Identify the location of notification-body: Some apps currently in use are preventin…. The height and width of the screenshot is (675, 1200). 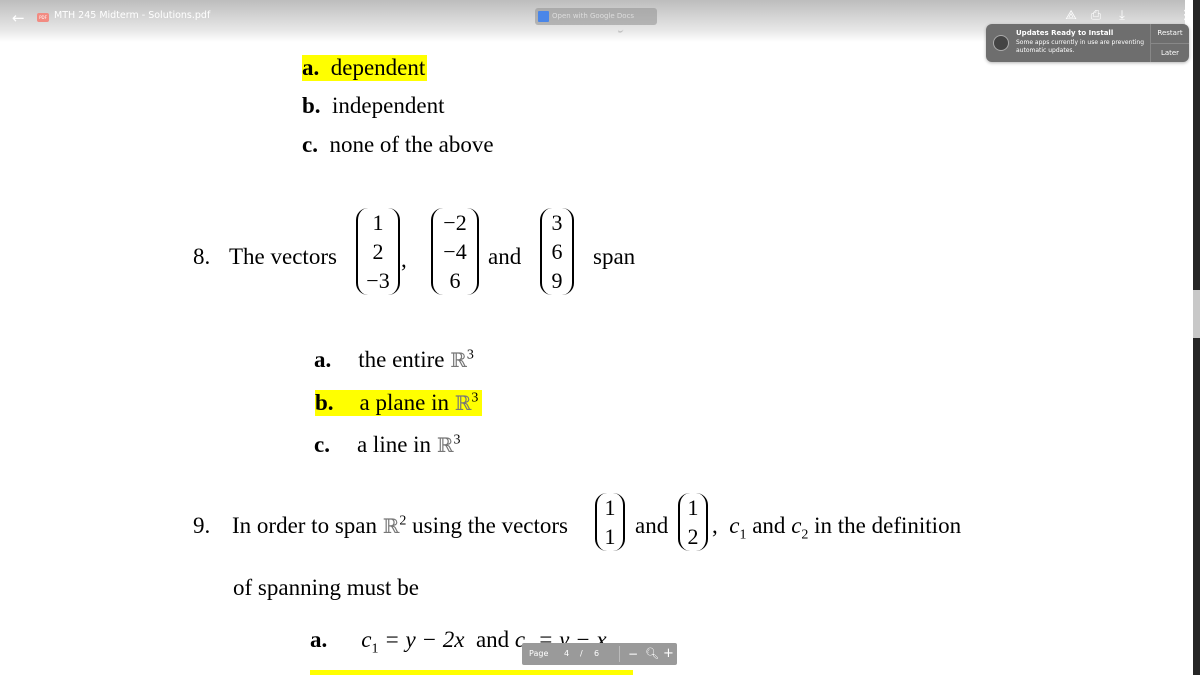
(1080, 46).